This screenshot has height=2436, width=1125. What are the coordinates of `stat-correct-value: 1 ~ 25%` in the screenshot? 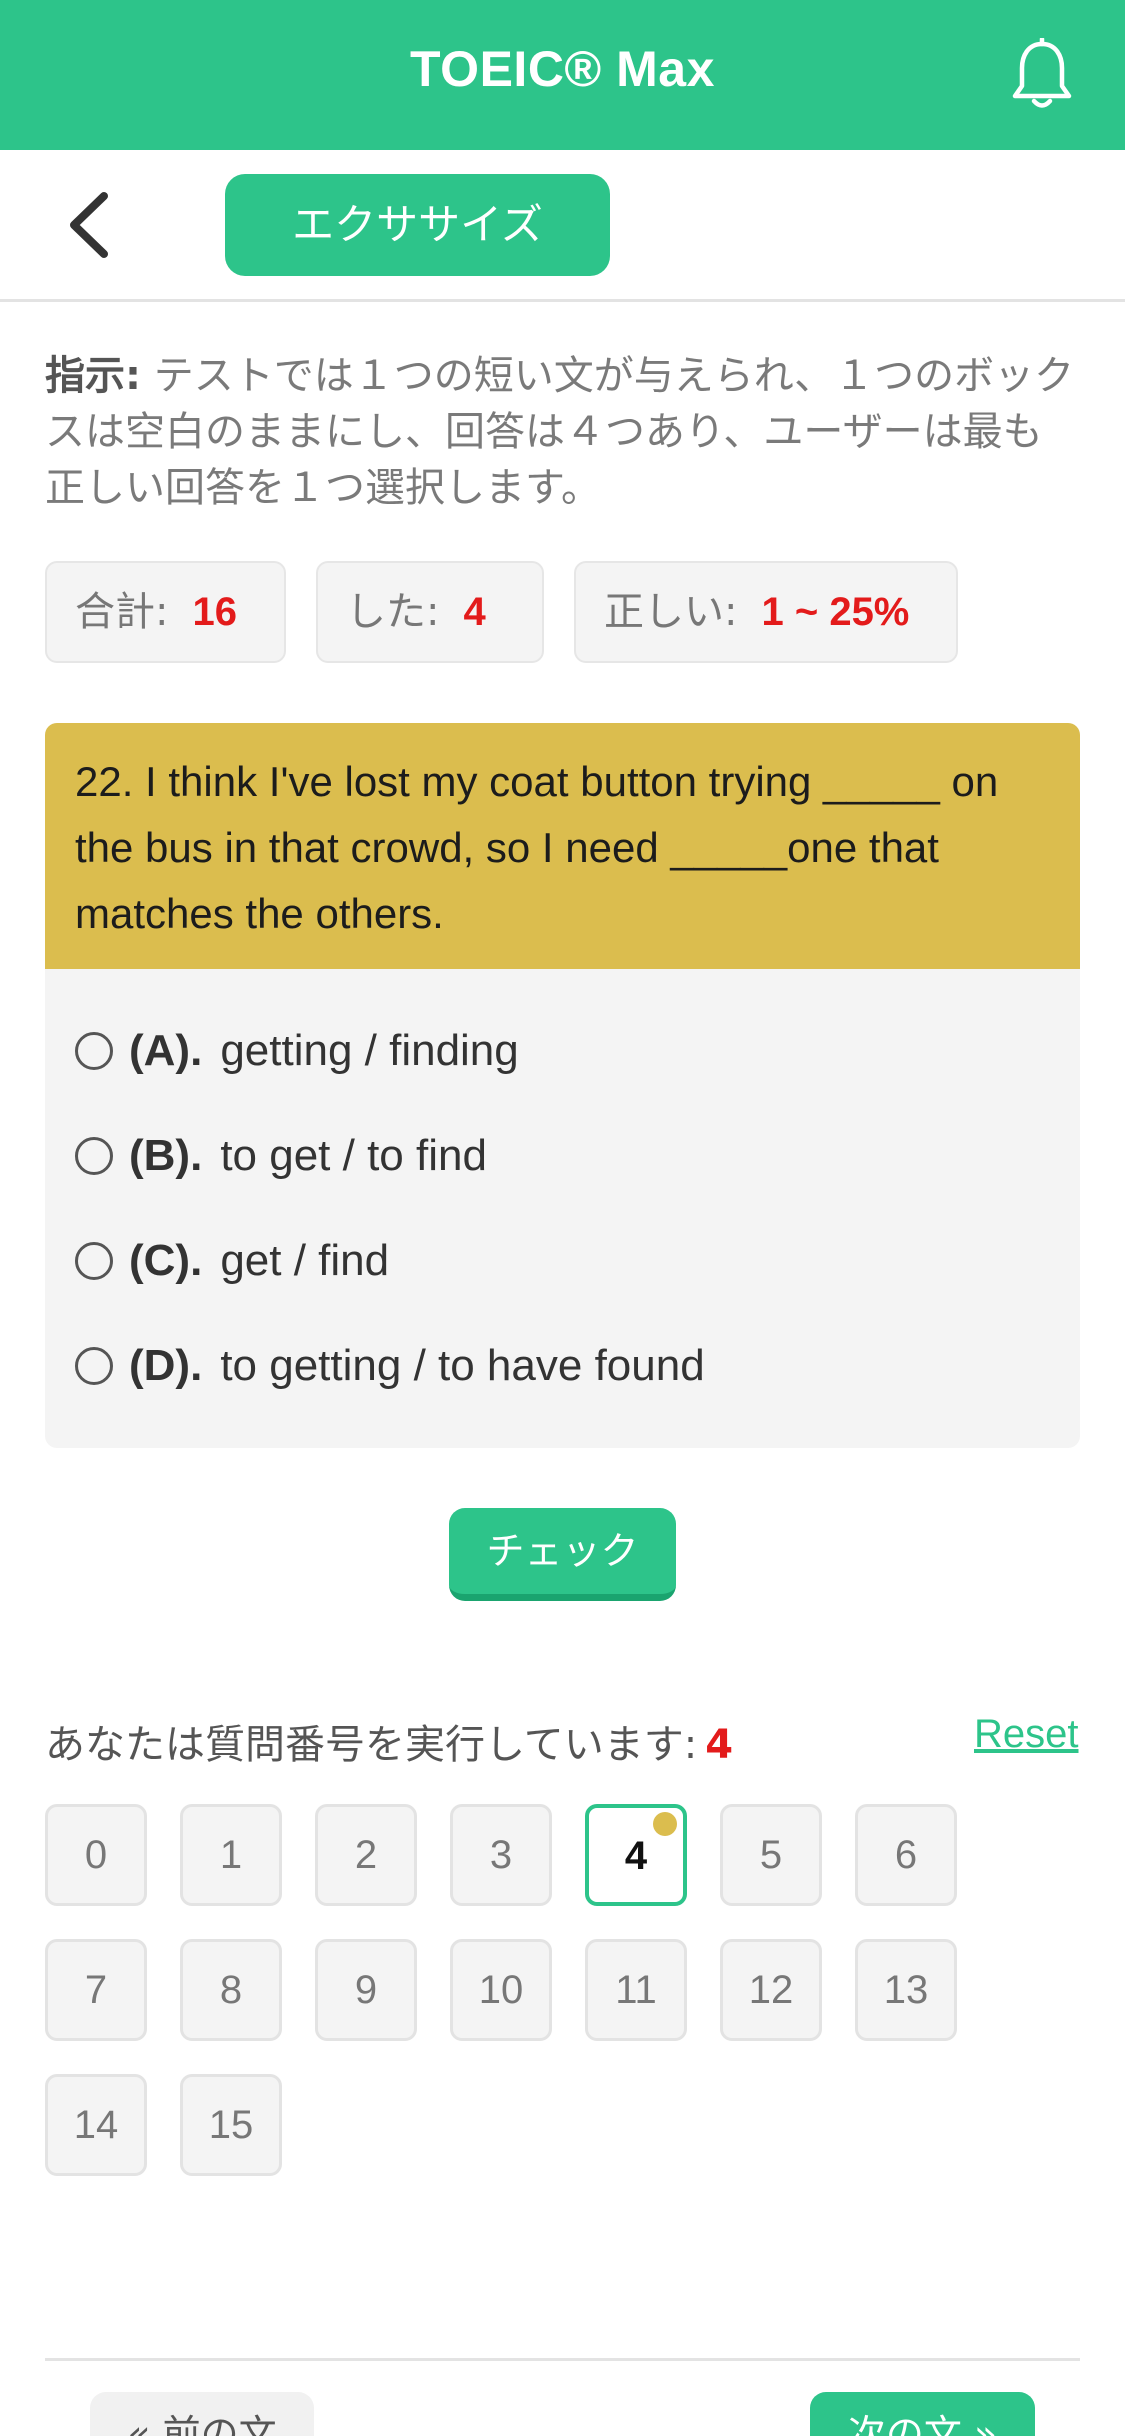 It's located at (835, 612).